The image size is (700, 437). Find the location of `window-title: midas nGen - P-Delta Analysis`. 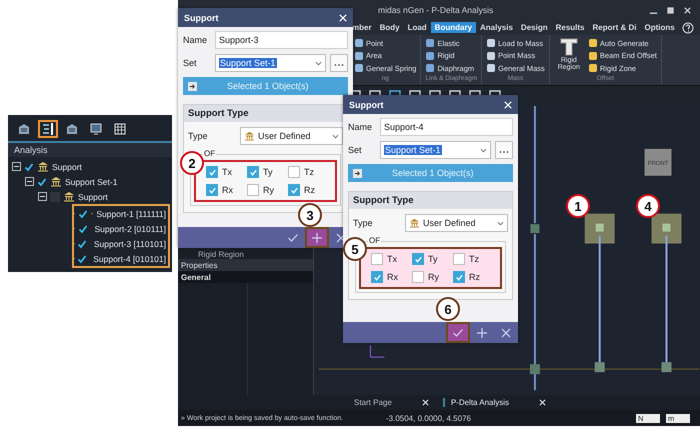

window-title: midas nGen - P-Delta Analysis is located at coordinates (436, 10).